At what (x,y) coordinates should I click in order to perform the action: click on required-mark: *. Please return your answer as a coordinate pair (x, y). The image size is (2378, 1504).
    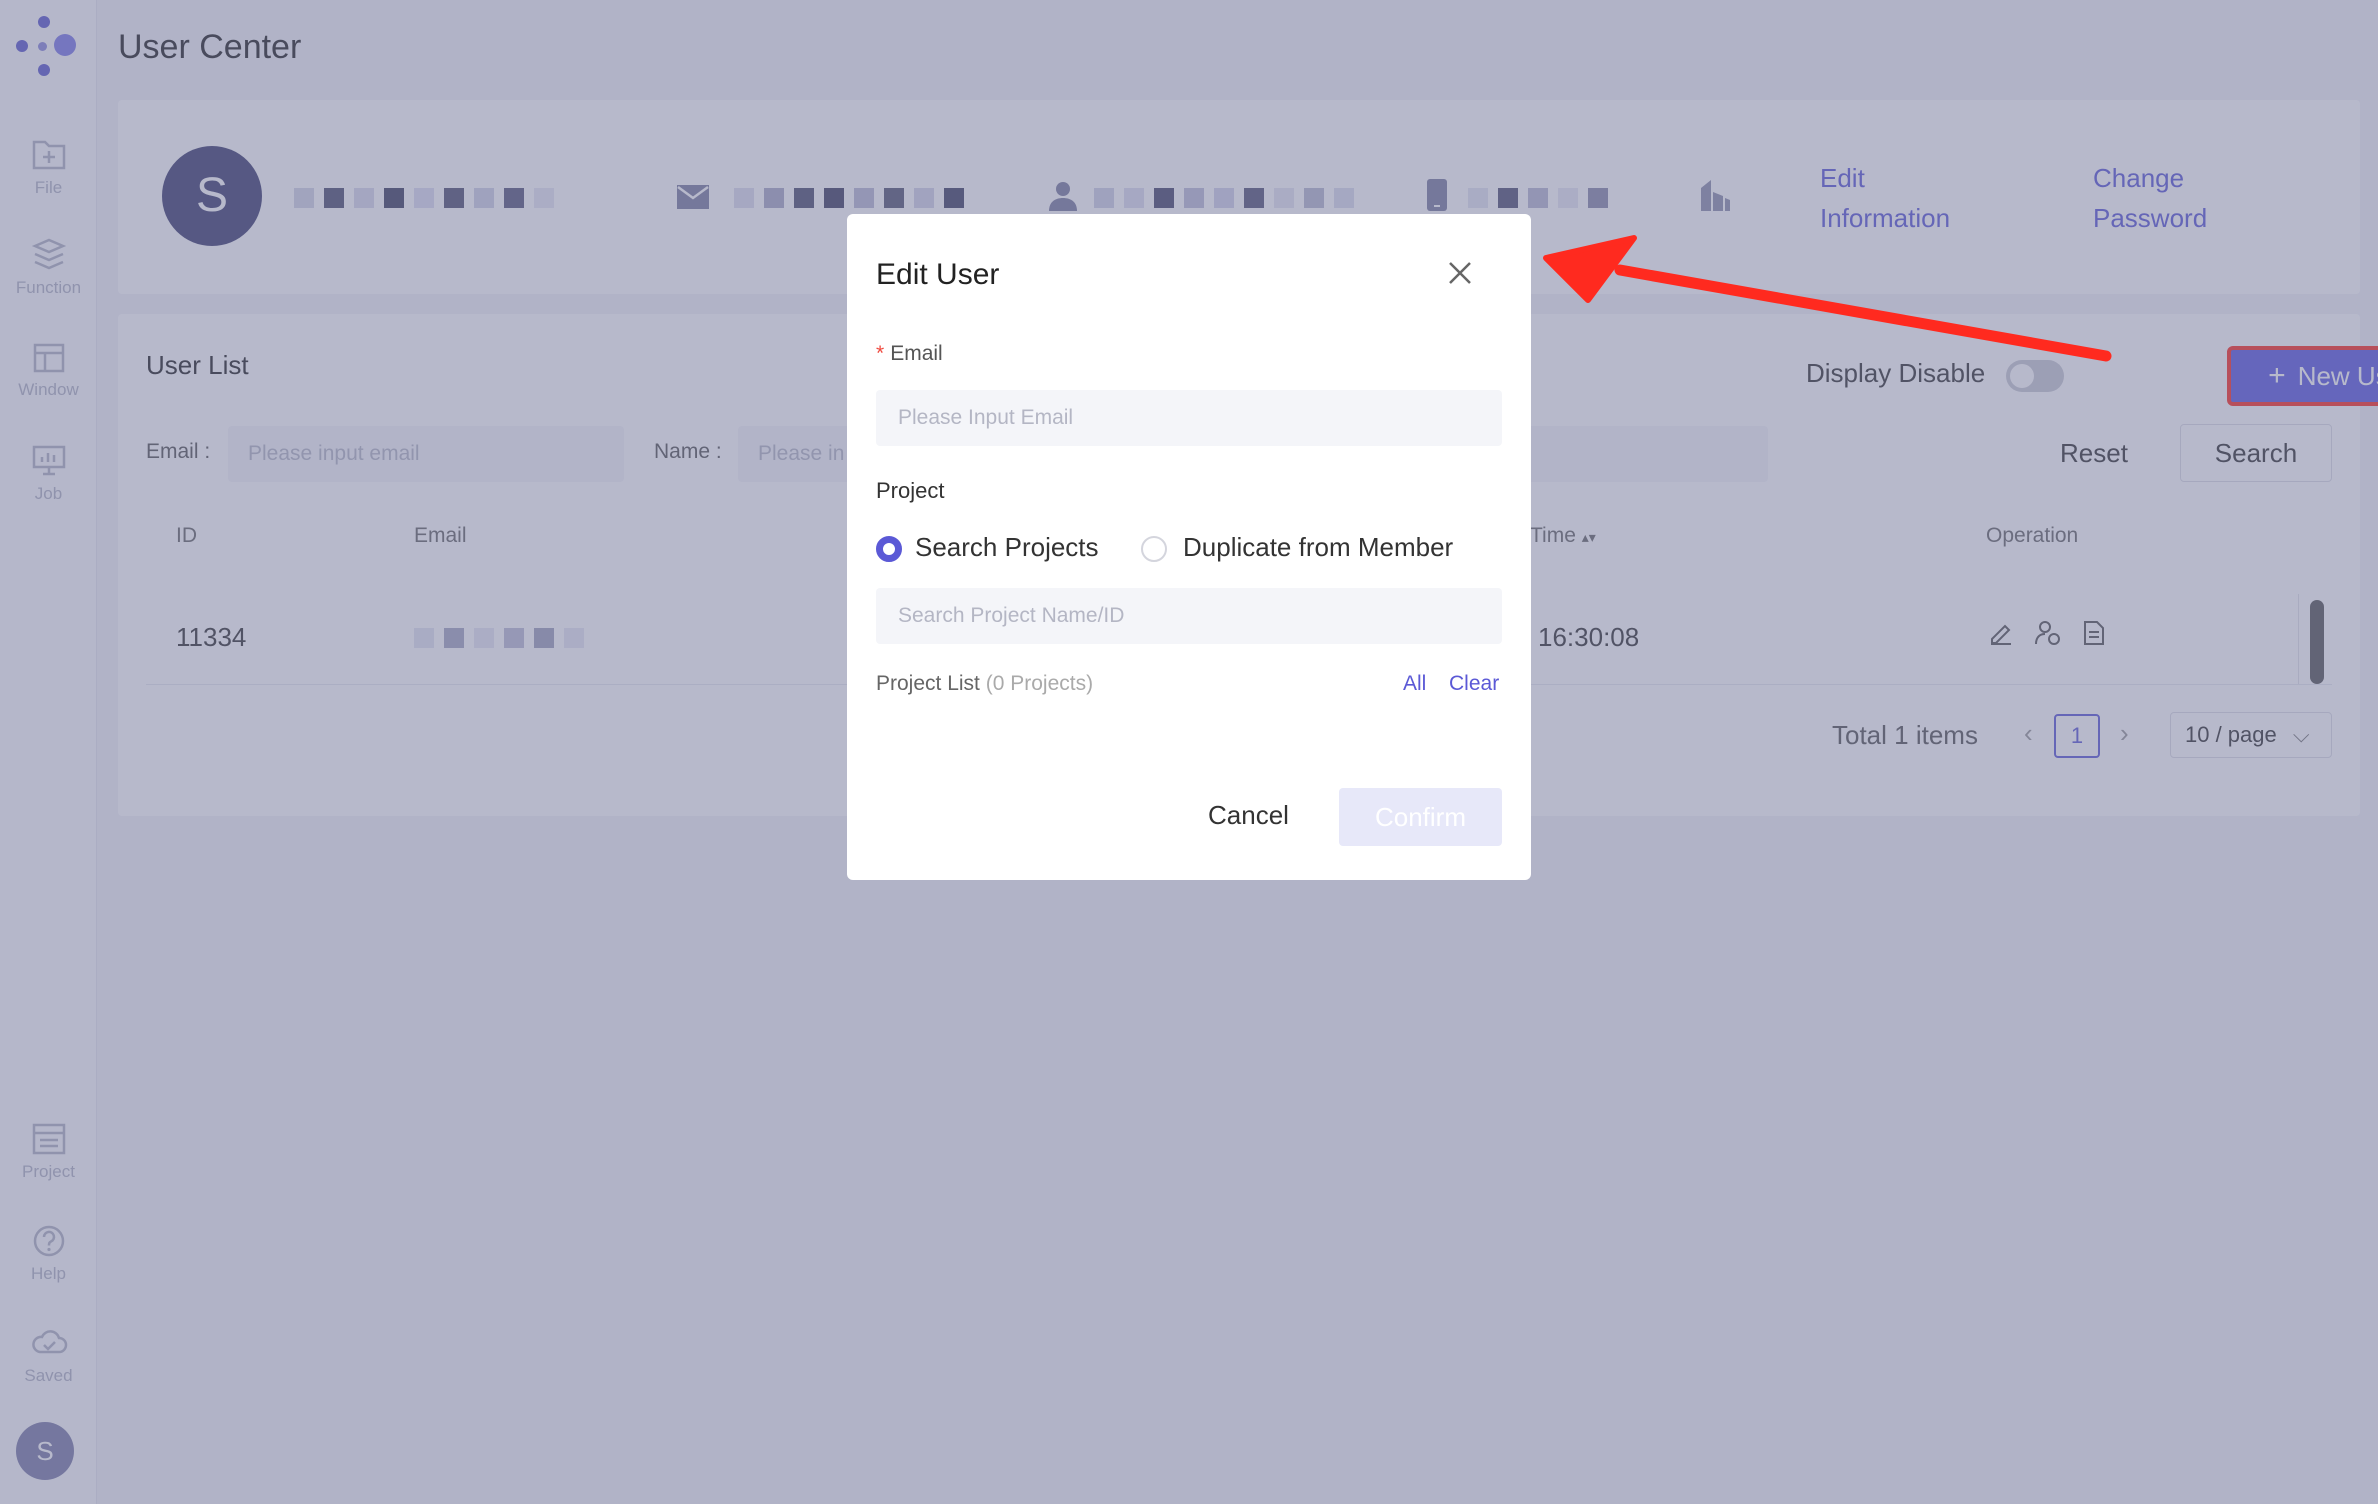
    Looking at the image, I should click on (880, 353).